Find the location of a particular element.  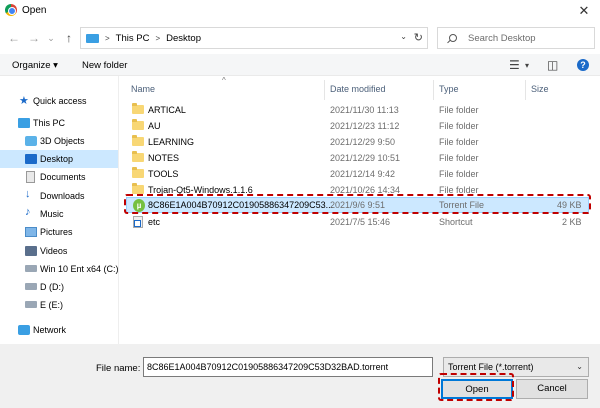

forward-button: → is located at coordinates (34, 38).